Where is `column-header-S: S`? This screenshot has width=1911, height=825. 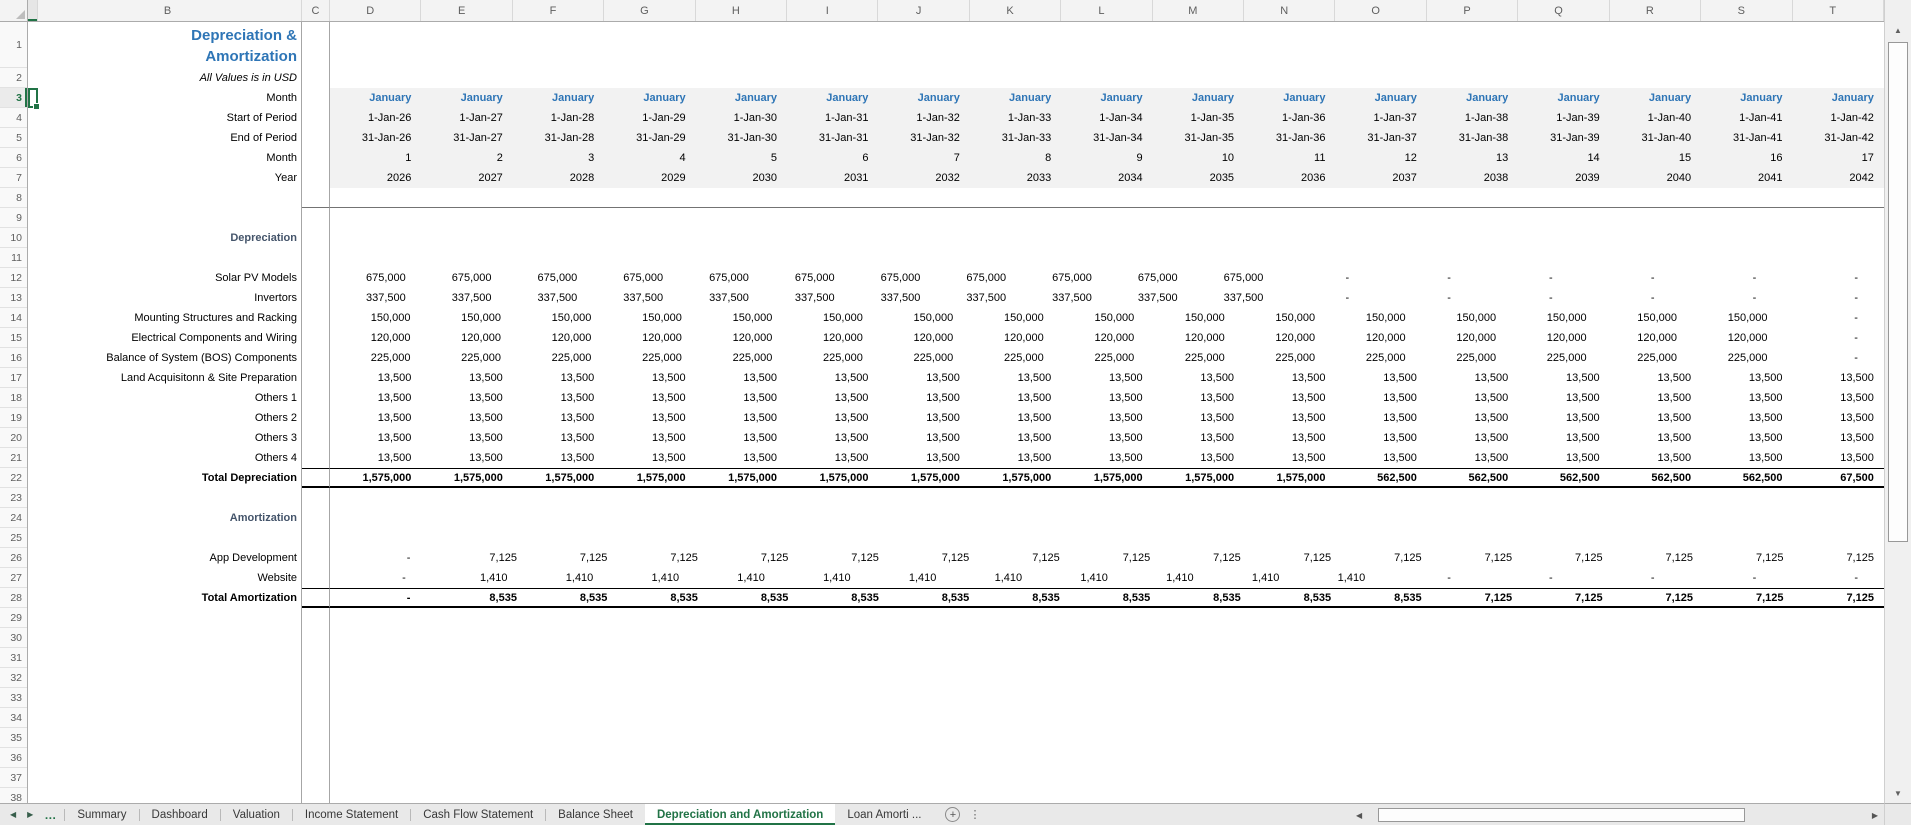 column-header-S: S is located at coordinates (1747, 10).